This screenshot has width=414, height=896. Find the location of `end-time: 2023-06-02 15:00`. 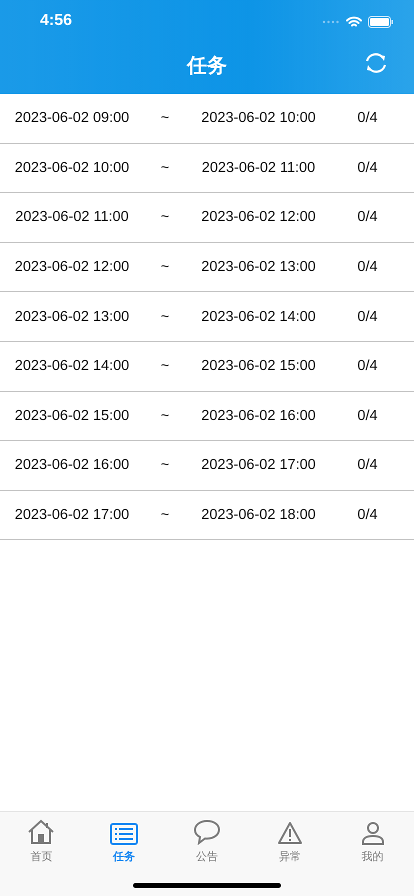

end-time: 2023-06-02 15:00 is located at coordinates (258, 366).